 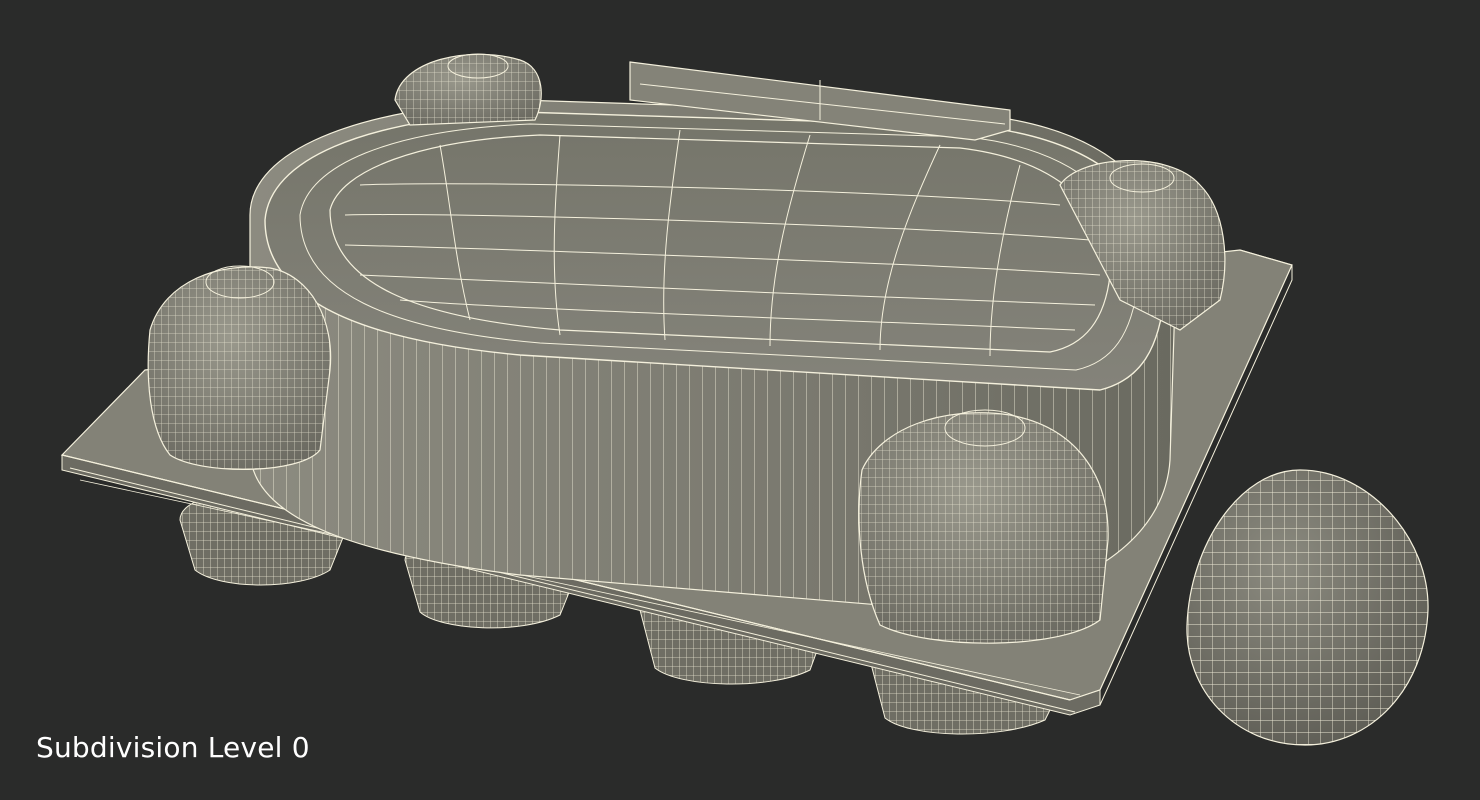 What do you see at coordinates (173, 747) in the screenshot?
I see `subdivision-level-caption: Subdivision Level 0` at bounding box center [173, 747].